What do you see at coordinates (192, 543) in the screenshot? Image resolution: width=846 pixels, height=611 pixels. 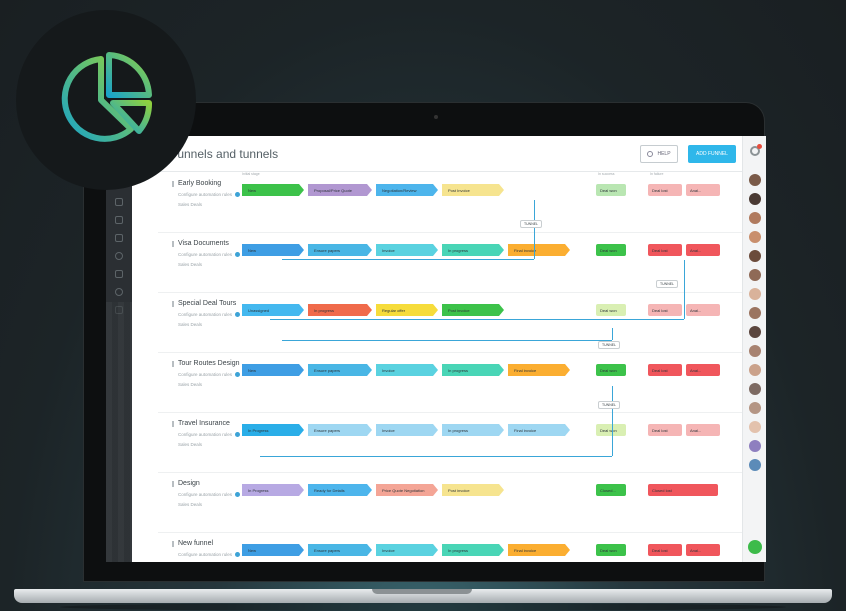 I see `funnel-name: New funnel` at bounding box center [192, 543].